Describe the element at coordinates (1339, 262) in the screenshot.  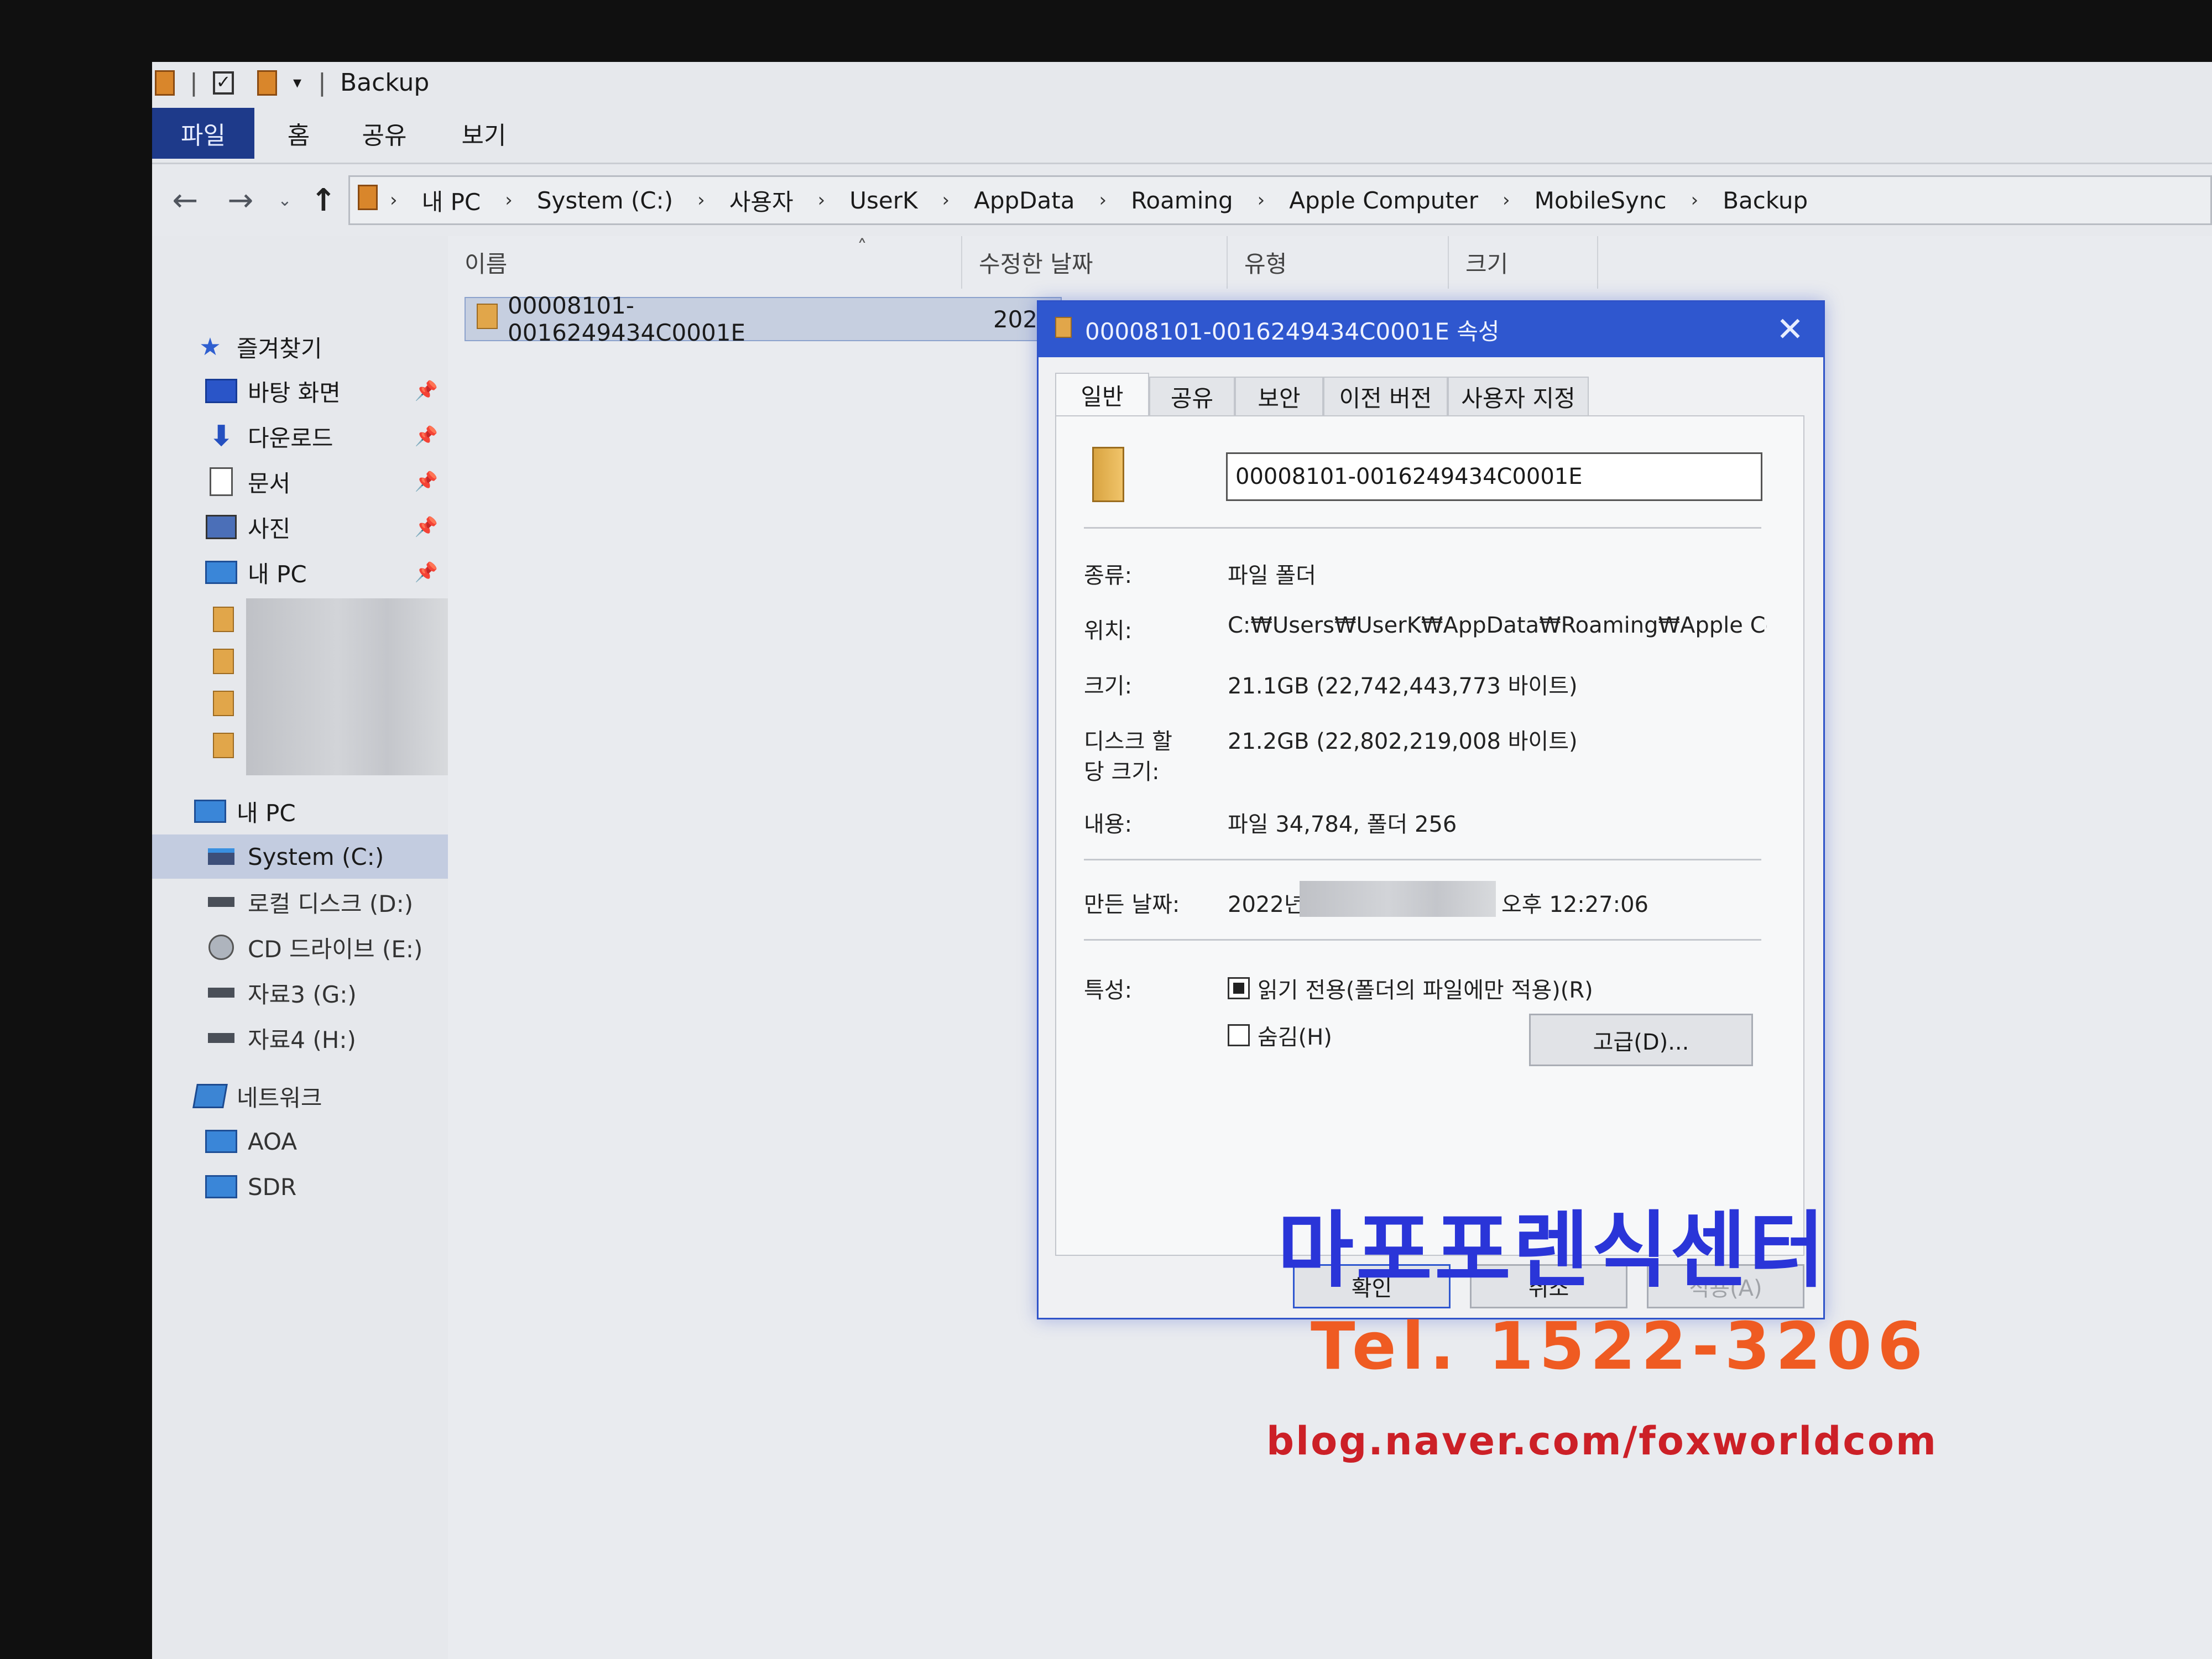
I see `column-header-type: 유형` at that location.